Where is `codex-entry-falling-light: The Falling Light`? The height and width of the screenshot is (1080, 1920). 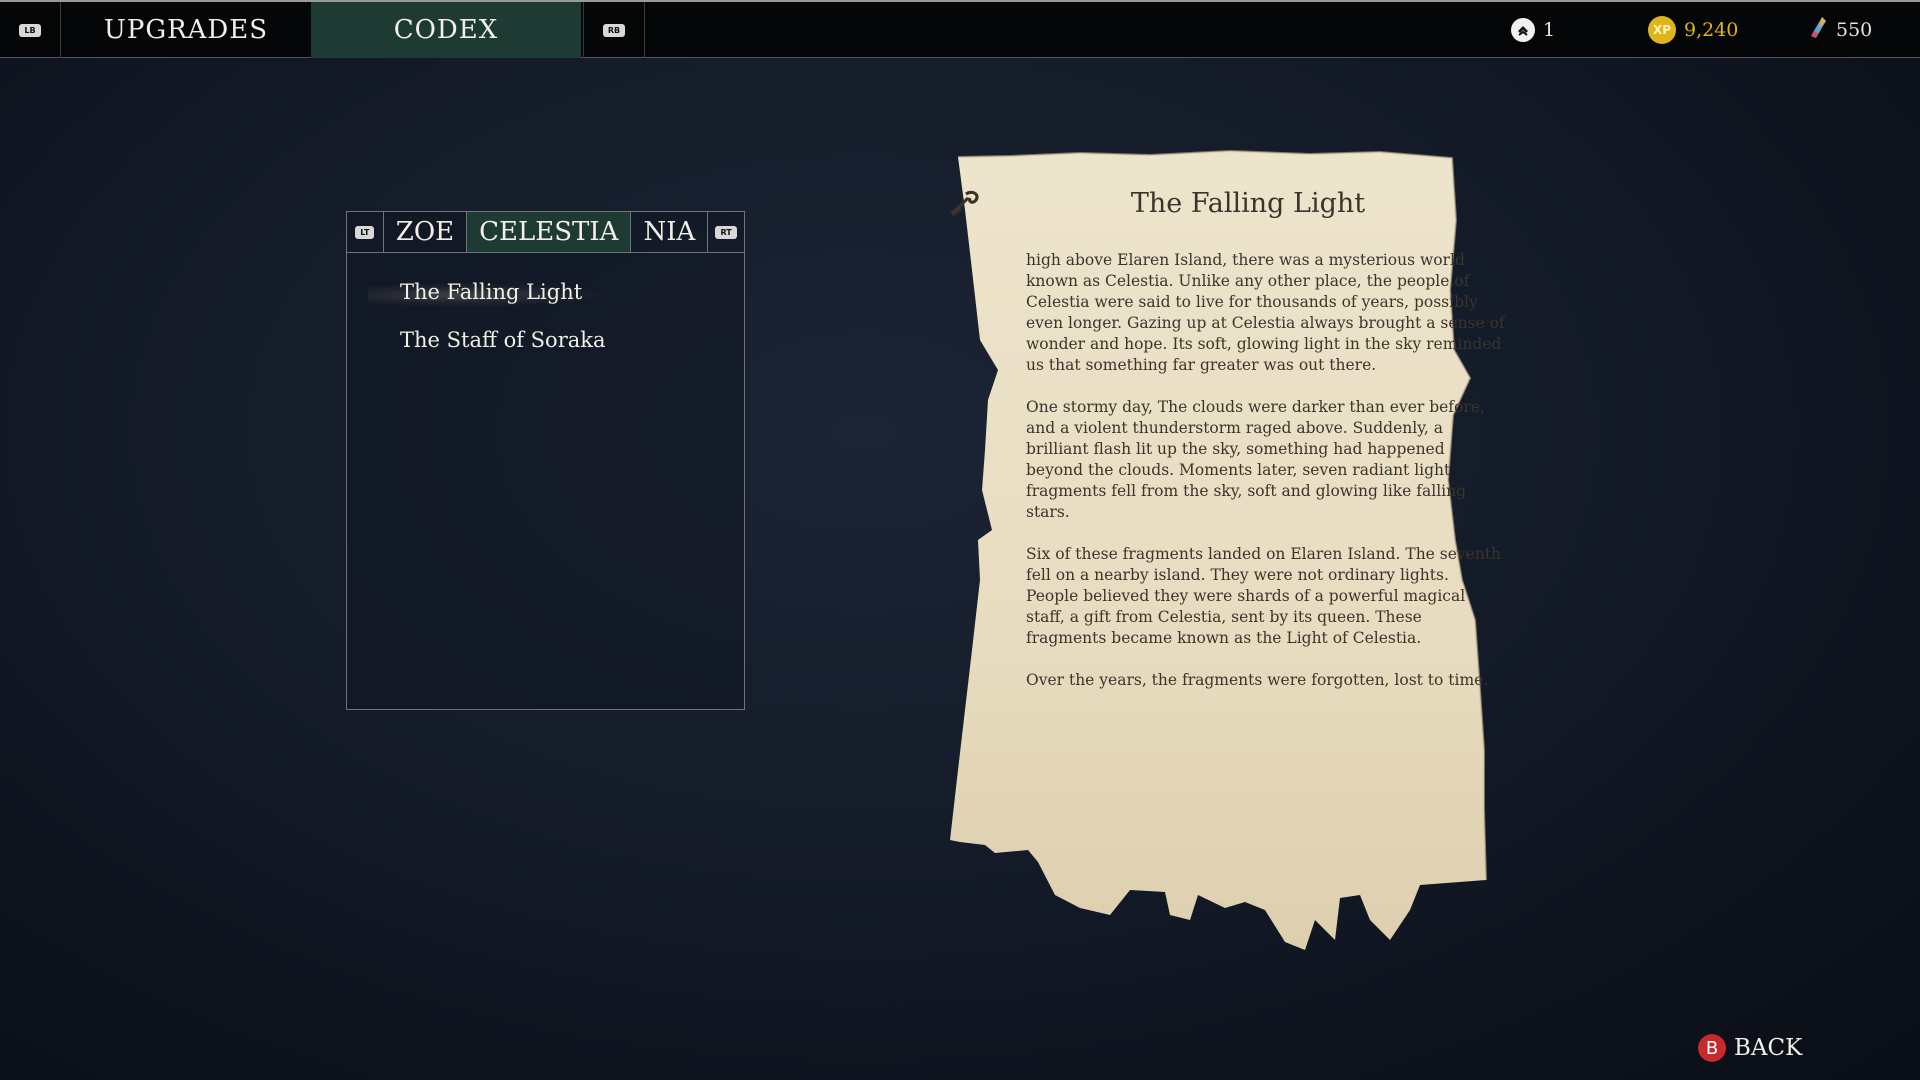 codex-entry-falling-light: The Falling Light is located at coordinates (483, 293).